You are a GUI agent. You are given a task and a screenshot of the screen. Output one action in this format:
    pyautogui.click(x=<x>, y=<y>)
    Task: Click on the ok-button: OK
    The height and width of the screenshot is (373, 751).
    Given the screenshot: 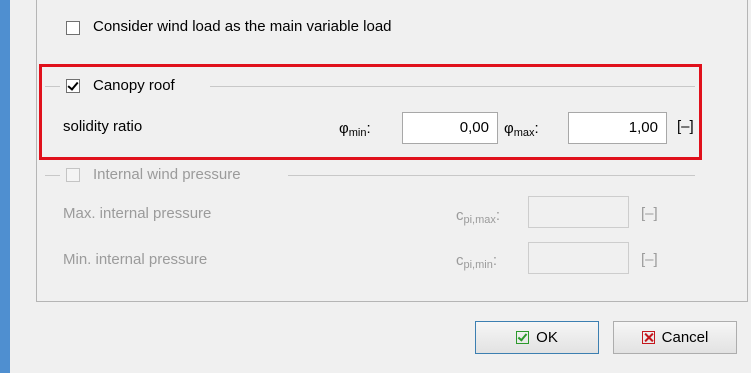 What is the action you would take?
    pyautogui.click(x=537, y=337)
    